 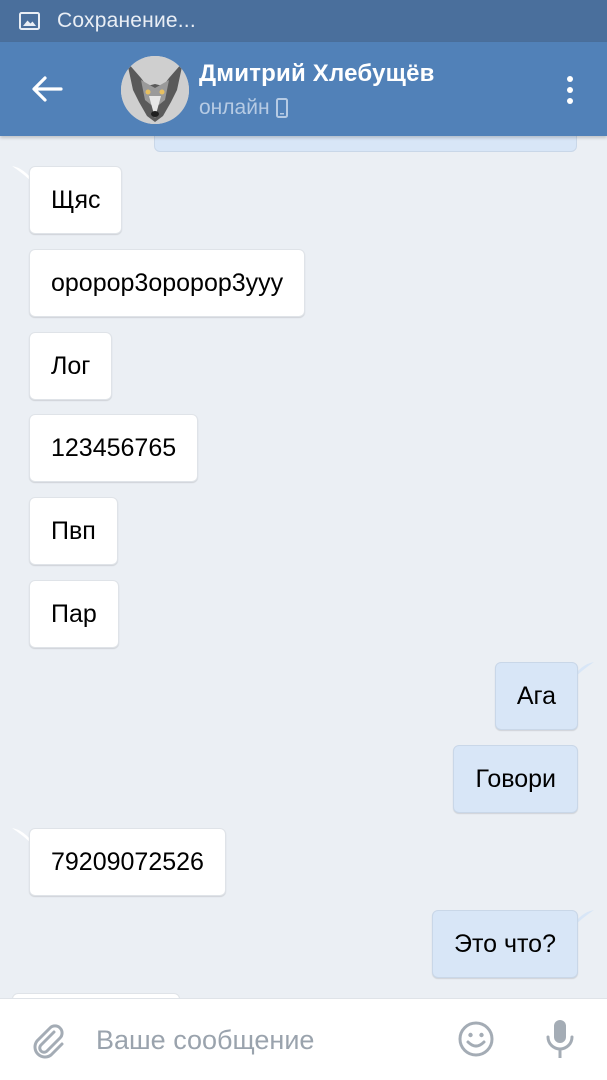 What do you see at coordinates (570, 79) in the screenshot?
I see `more-vertical-icon` at bounding box center [570, 79].